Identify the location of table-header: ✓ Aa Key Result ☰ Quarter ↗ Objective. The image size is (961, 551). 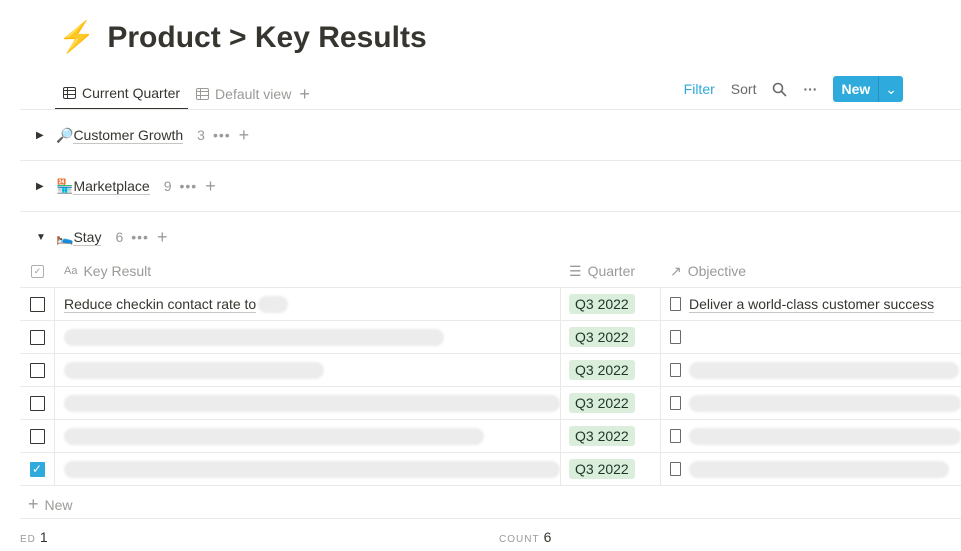
(490, 271).